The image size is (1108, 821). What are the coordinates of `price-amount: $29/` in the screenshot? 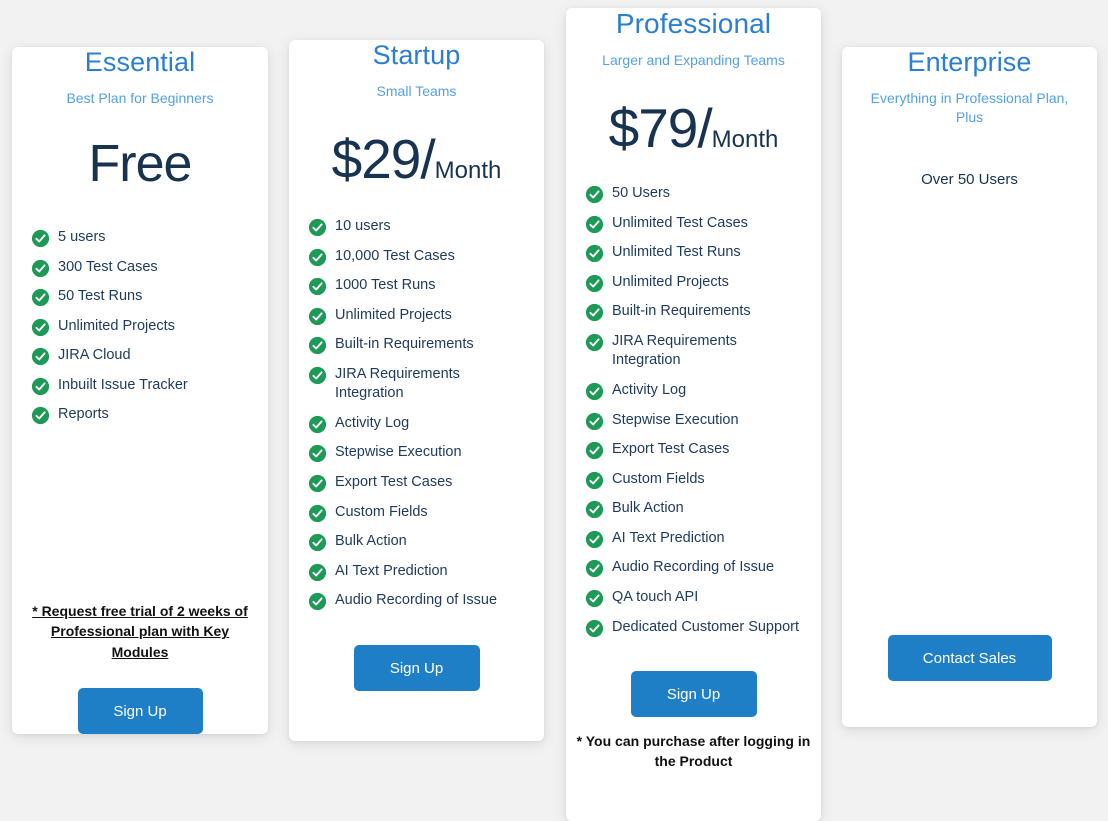 It's located at (383, 158).